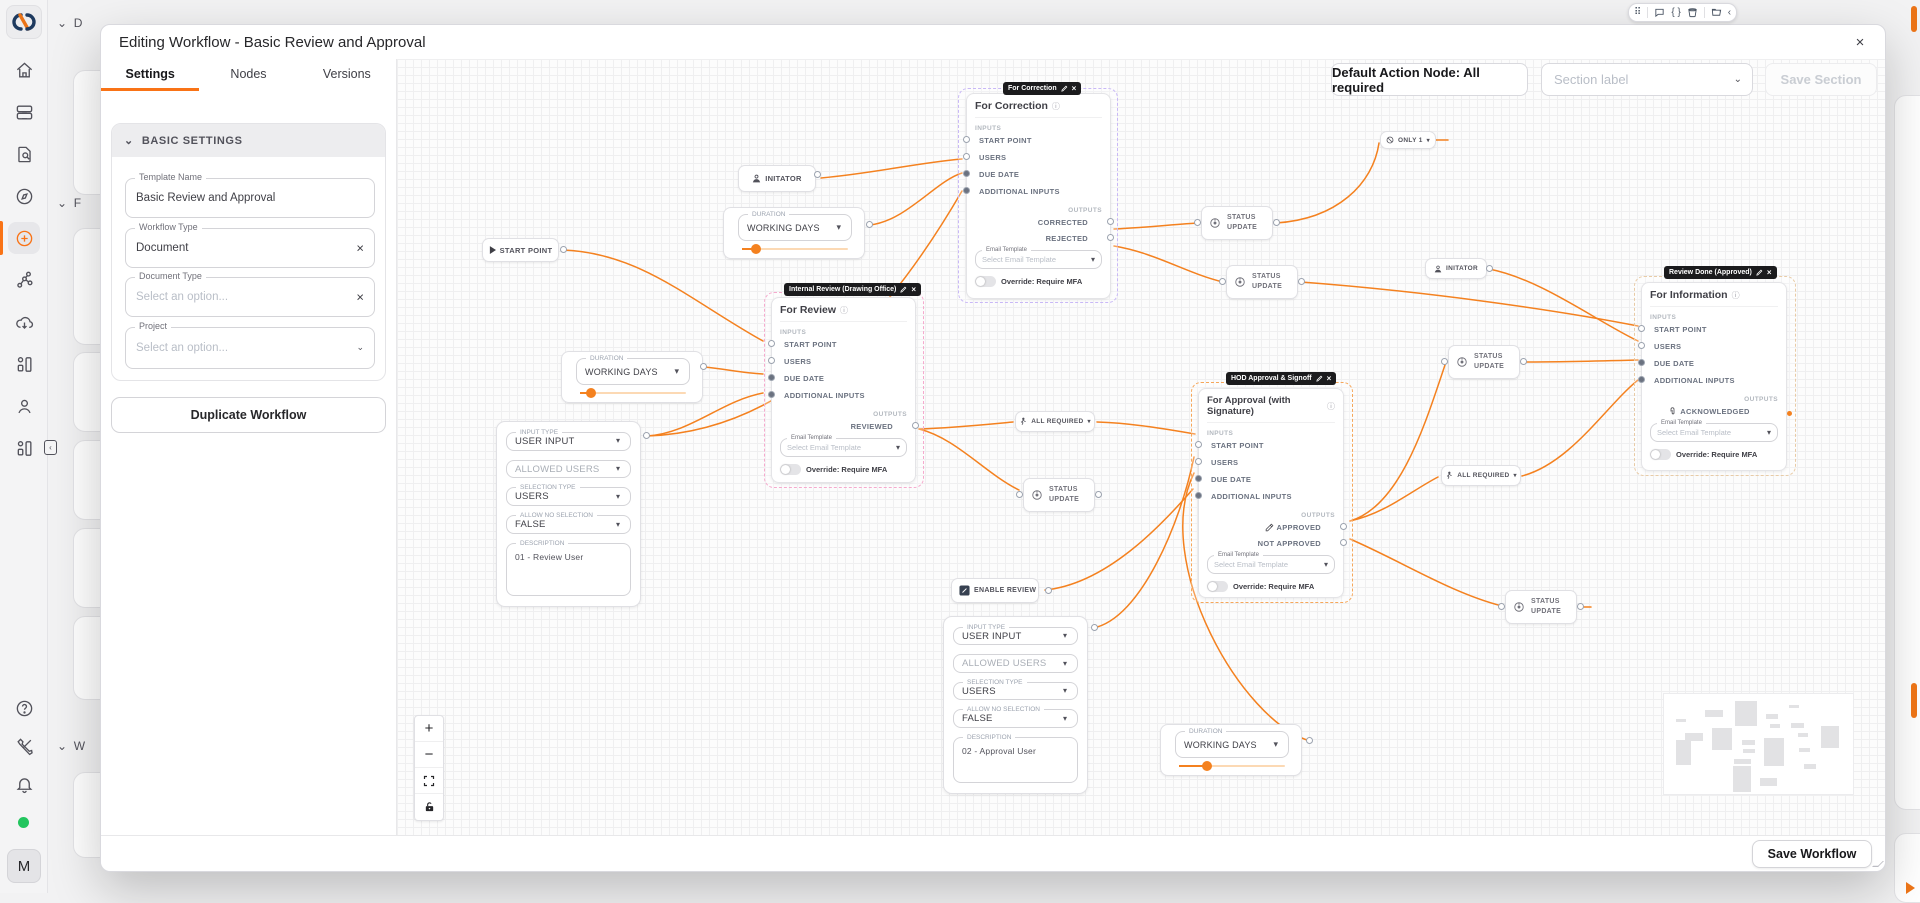 The height and width of the screenshot is (903, 1920). What do you see at coordinates (1429, 79) in the screenshot?
I see `default-action-node-pill: Default Action Node: All required` at bounding box center [1429, 79].